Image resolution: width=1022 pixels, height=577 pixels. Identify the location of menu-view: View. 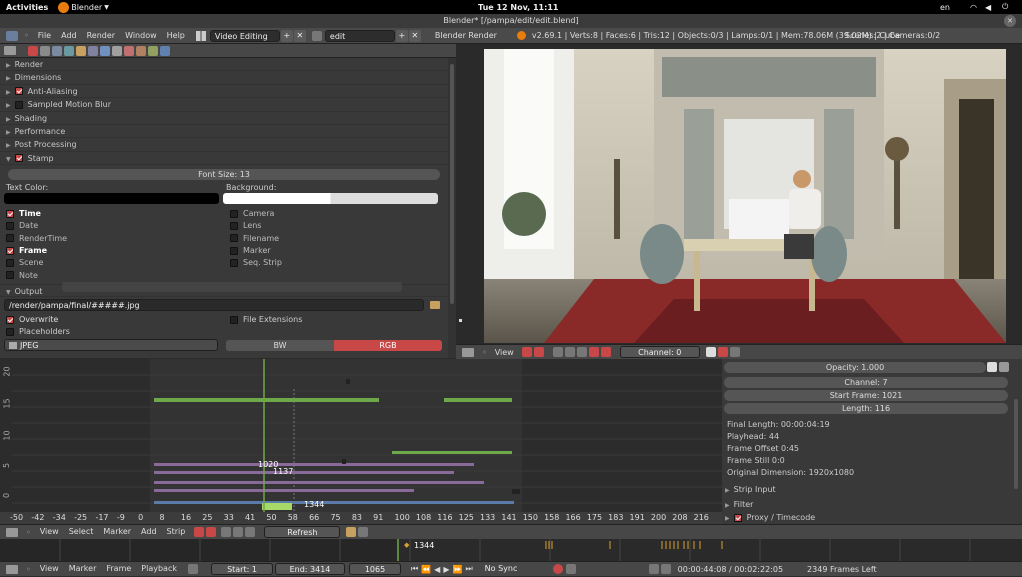
(49, 569).